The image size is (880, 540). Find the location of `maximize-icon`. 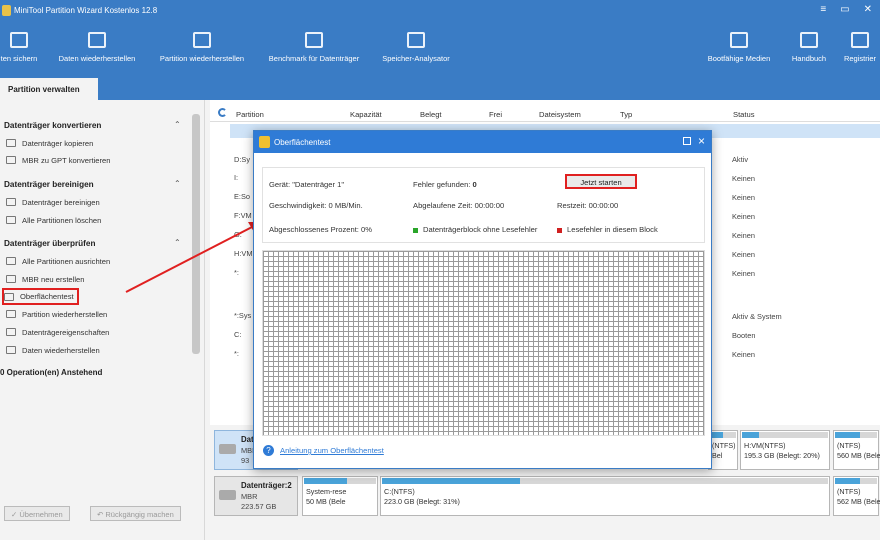

maximize-icon is located at coordinates (687, 141).